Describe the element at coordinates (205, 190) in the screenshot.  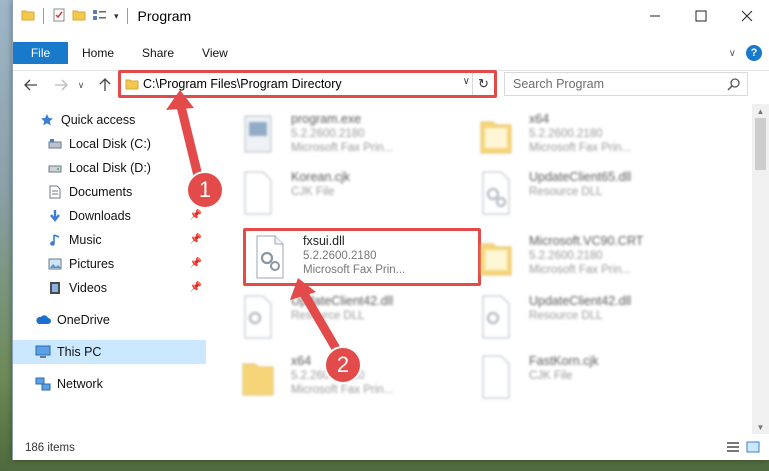
I see `callout-1: 1` at that location.